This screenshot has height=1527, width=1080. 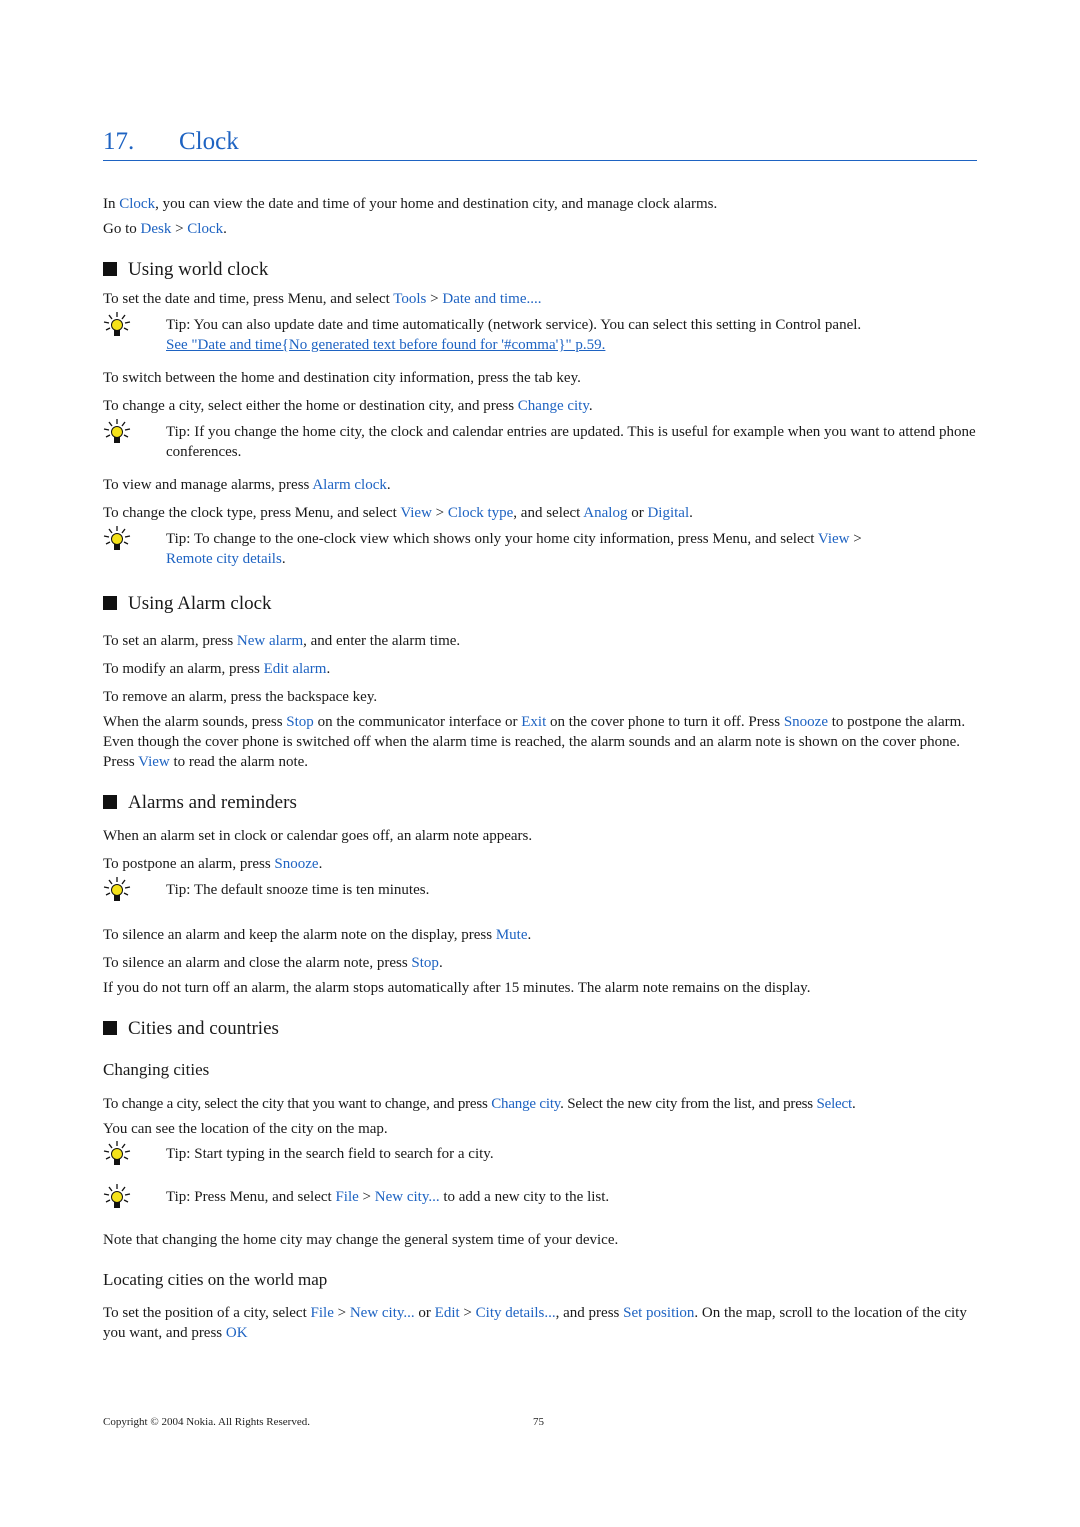 I want to click on section-heading-world-clock: Using world clock, so click(x=185, y=270).